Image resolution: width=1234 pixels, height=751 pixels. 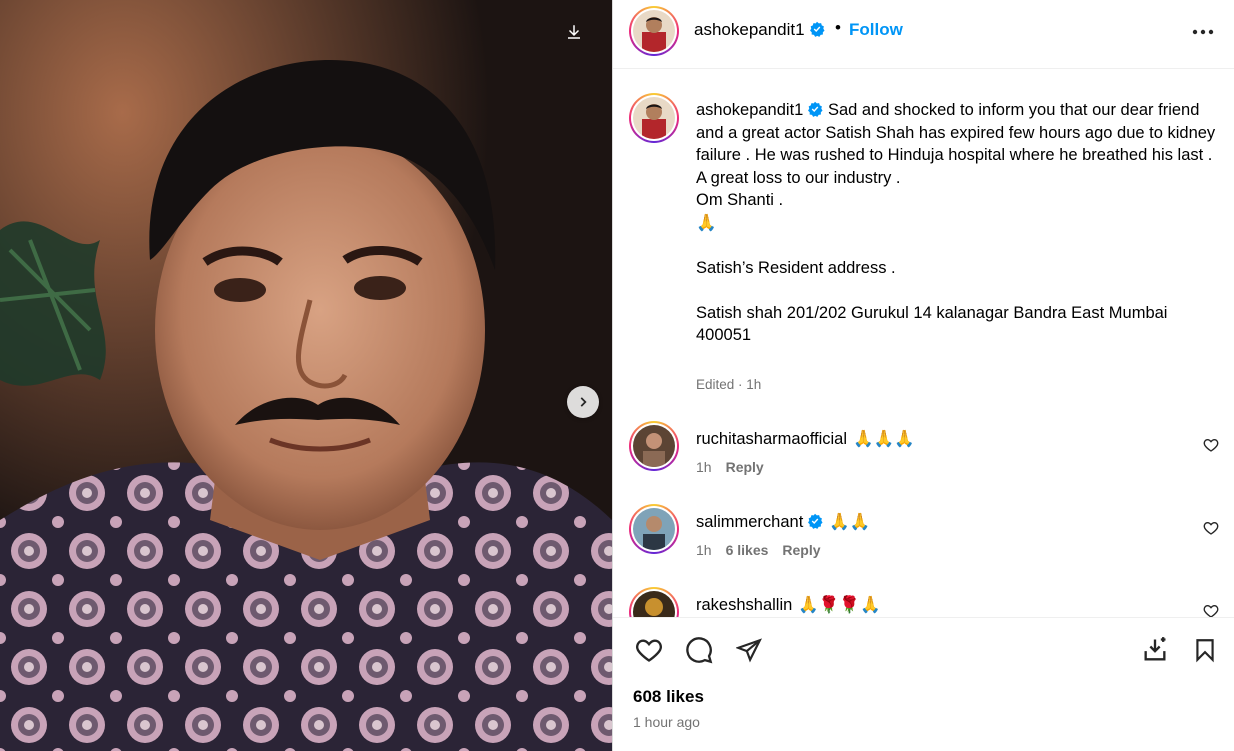 What do you see at coordinates (744, 605) in the screenshot?
I see `commenter-username: rakeshshallin` at bounding box center [744, 605].